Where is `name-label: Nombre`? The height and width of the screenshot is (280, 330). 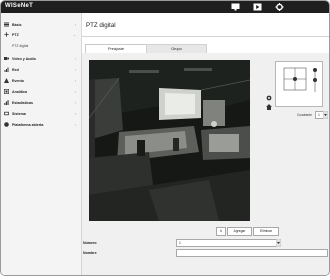
name-label: Nombre is located at coordinates (90, 253).